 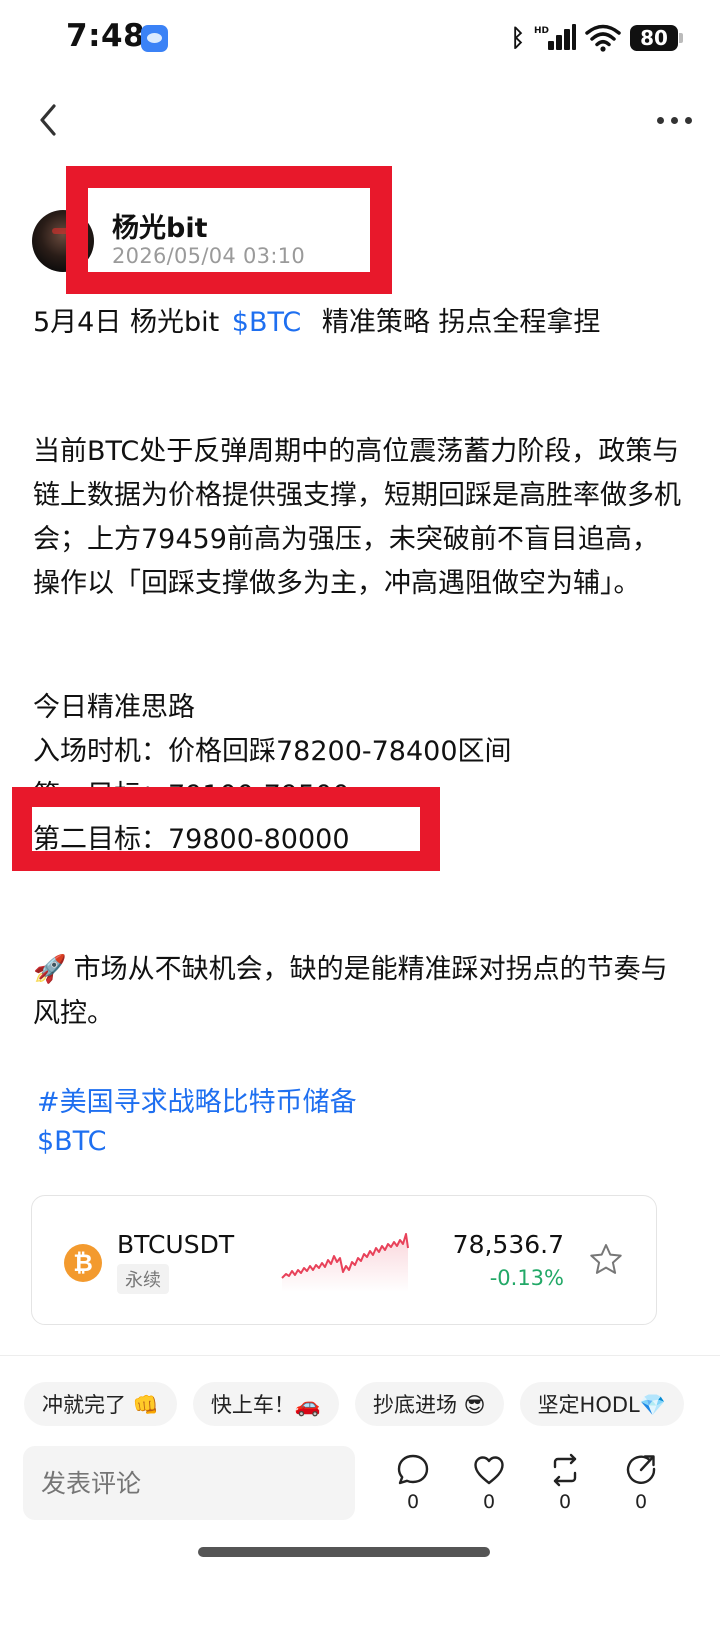 I want to click on favorite-star-icon, so click(x=606, y=1260).